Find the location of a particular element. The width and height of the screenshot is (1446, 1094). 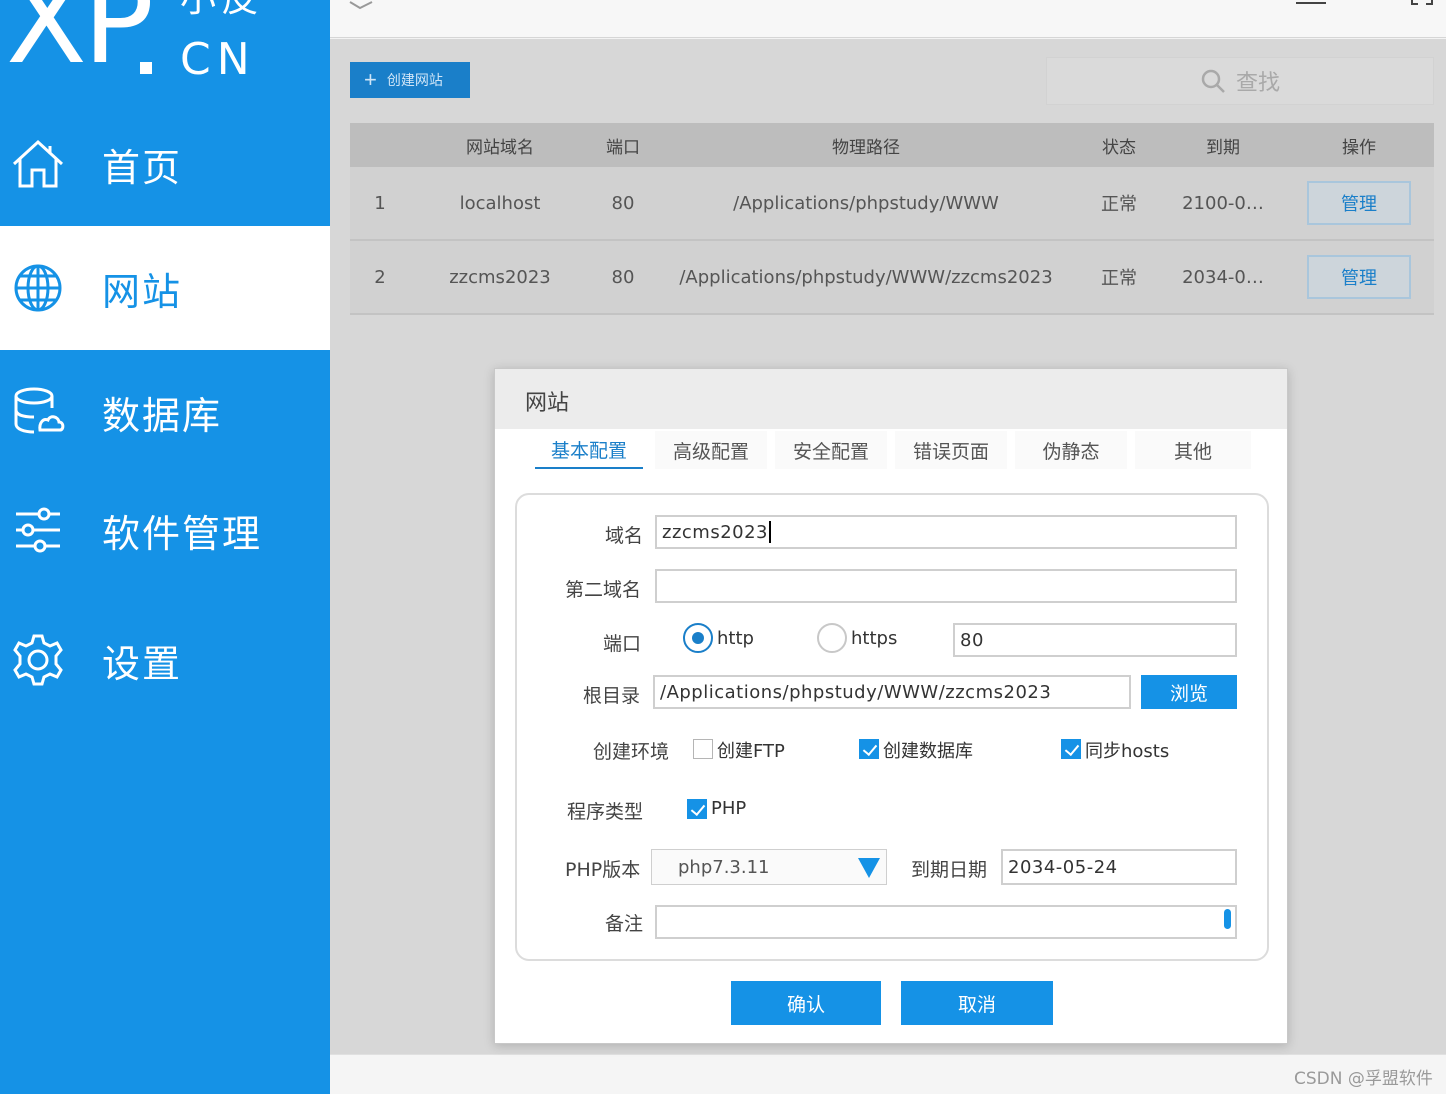

create-website-button: + 创建网站 is located at coordinates (410, 80).